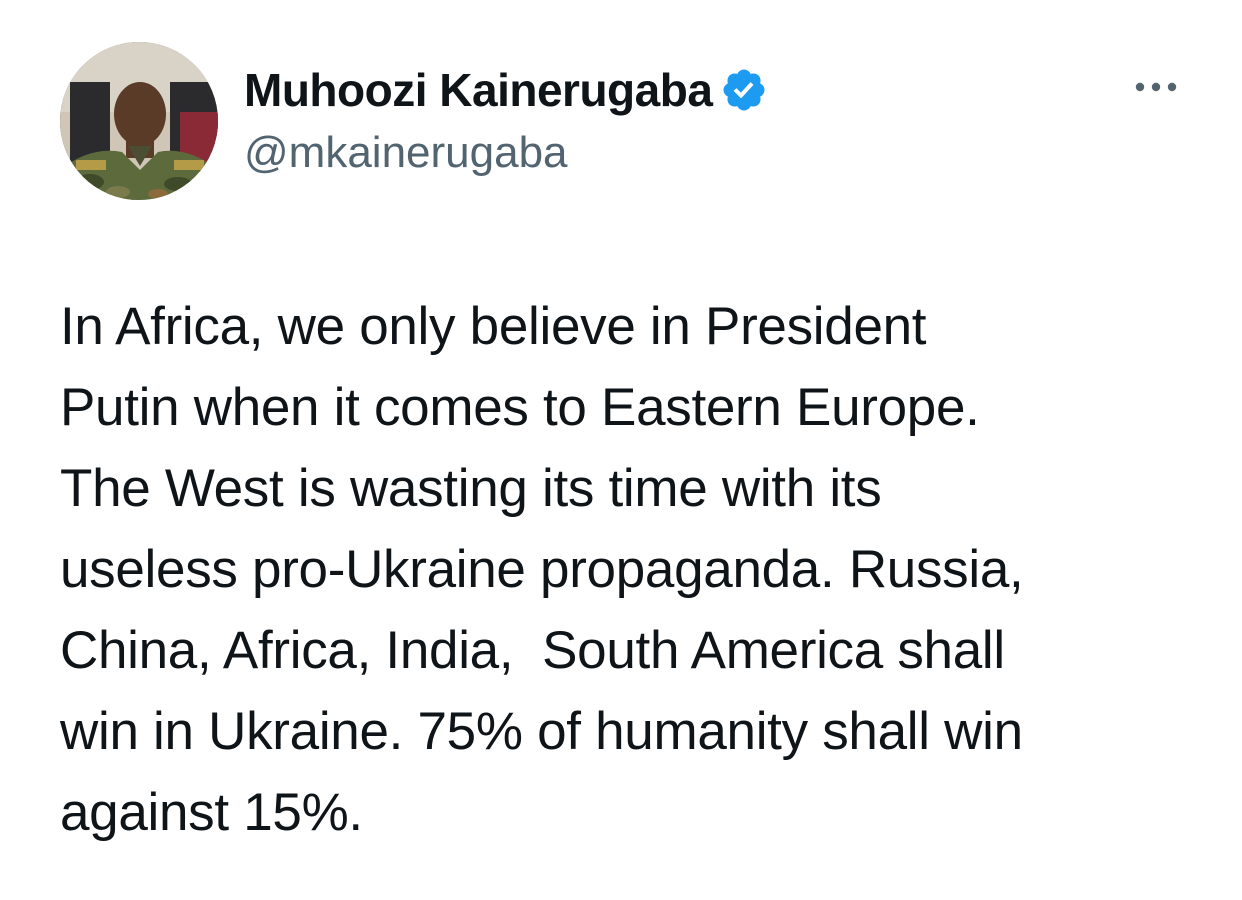  I want to click on author-handle: @mkainerugaba, so click(406, 153).